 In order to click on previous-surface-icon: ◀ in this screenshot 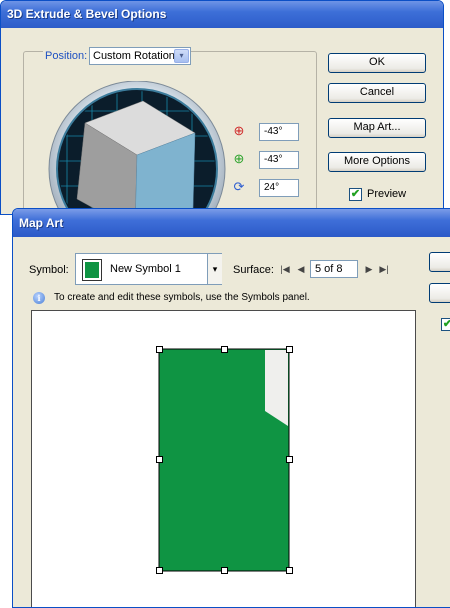, I will do `click(301, 269)`.